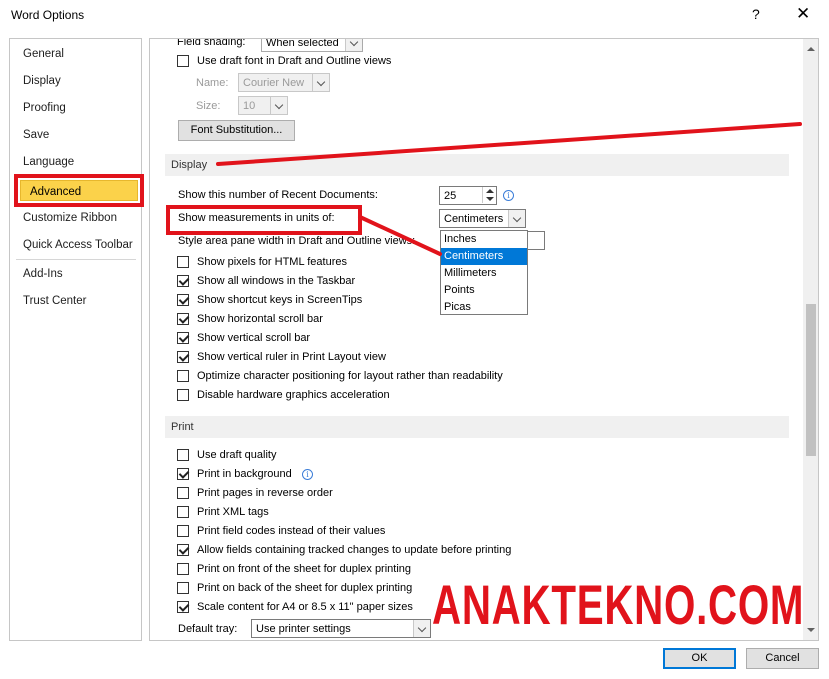  What do you see at coordinates (260, 319) in the screenshot?
I see `show-horizontal-scroll-label: Show horizontal scroll bar` at bounding box center [260, 319].